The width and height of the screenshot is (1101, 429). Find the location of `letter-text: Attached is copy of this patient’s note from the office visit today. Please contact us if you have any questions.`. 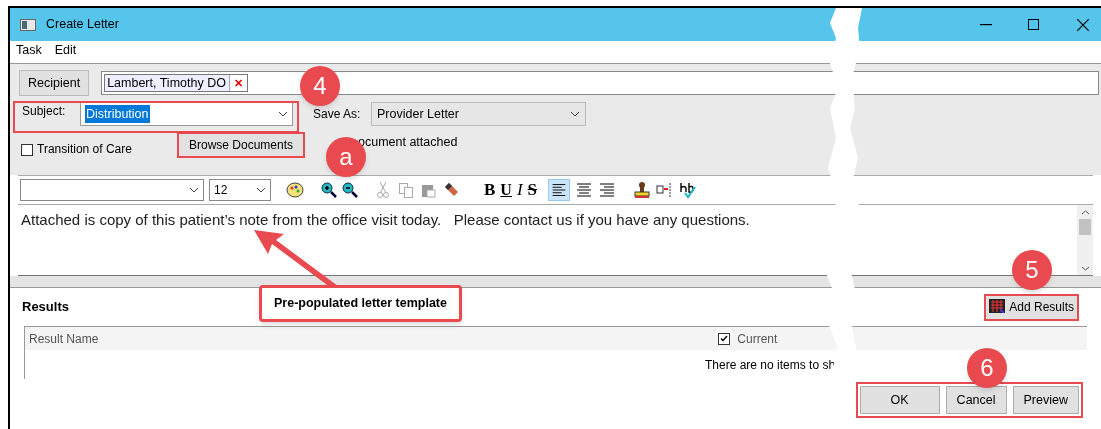

letter-text: Attached is copy of this patient’s note from the office visit today. Please contact us if you have any questions. is located at coordinates (385, 220).